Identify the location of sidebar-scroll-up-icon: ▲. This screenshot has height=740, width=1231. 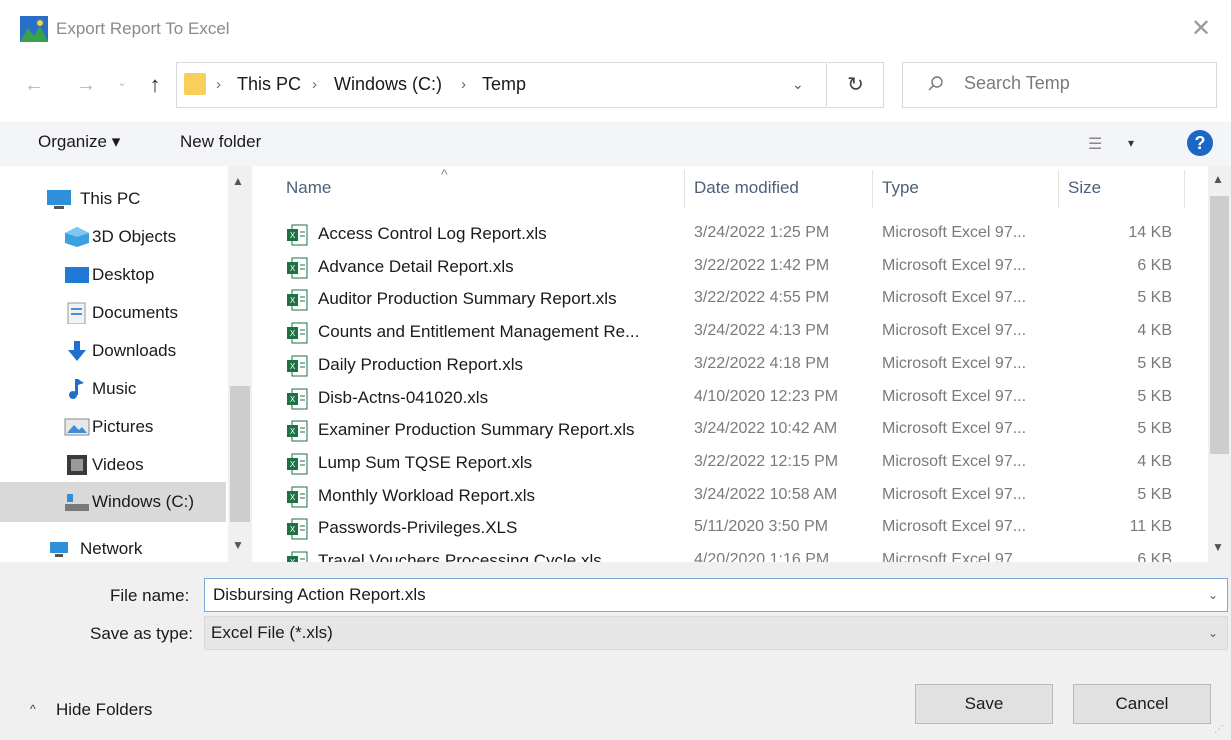
(238, 181).